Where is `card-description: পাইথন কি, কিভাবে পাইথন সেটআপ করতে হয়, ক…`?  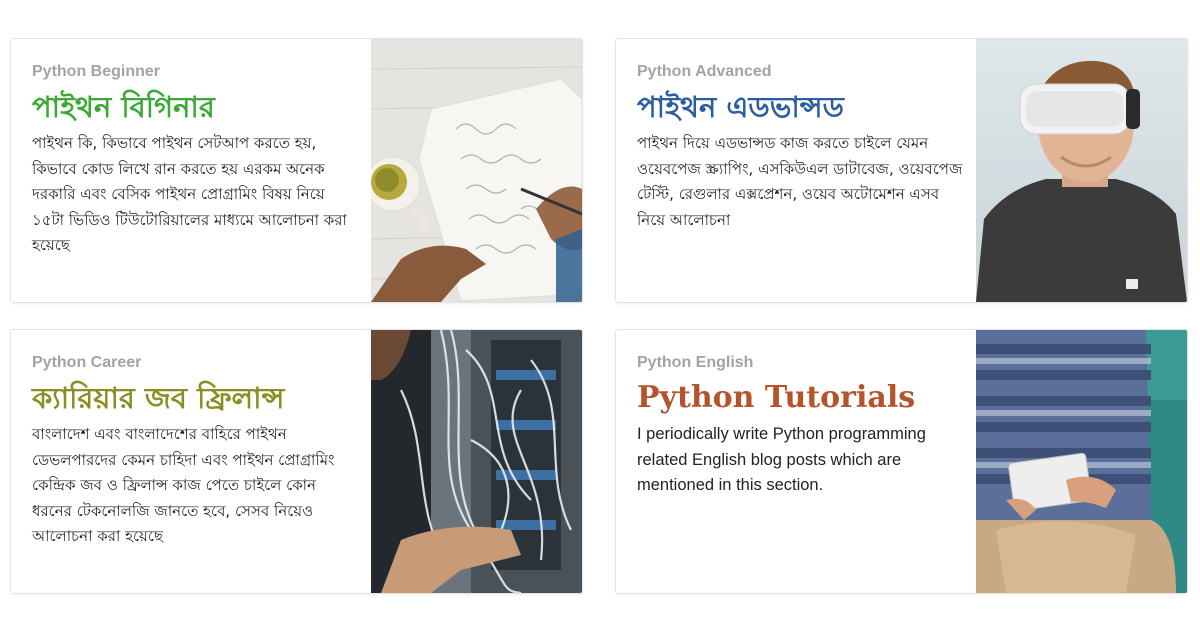 card-description: পাইথন কি, কিভাবে পাইথন সেটআপ করতে হয়, ক… is located at coordinates (189, 194).